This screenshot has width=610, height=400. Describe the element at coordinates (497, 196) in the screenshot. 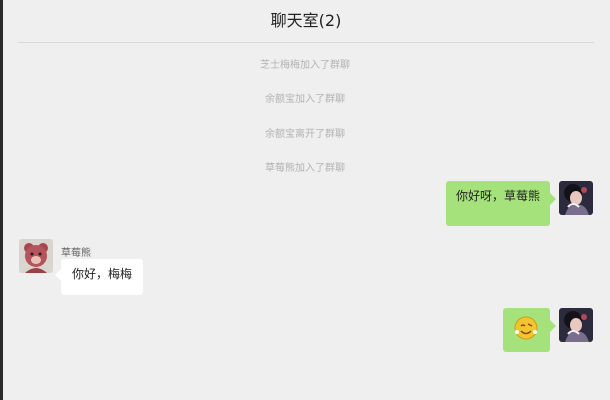

I see `message-text: 你好呀，草莓熊` at that location.